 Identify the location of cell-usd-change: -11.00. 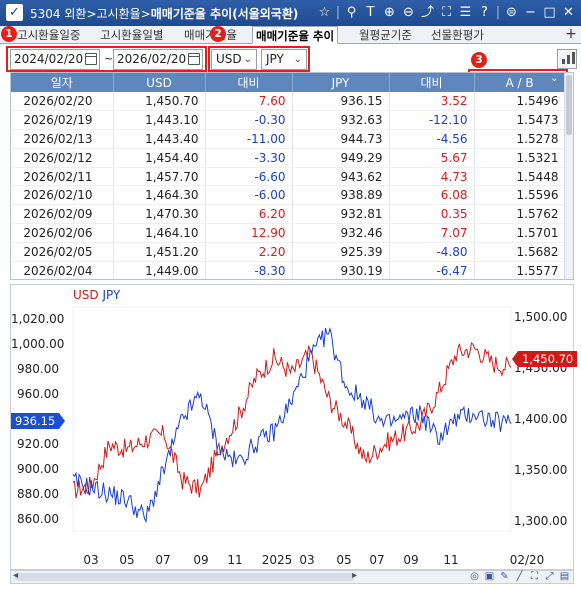
(249, 139).